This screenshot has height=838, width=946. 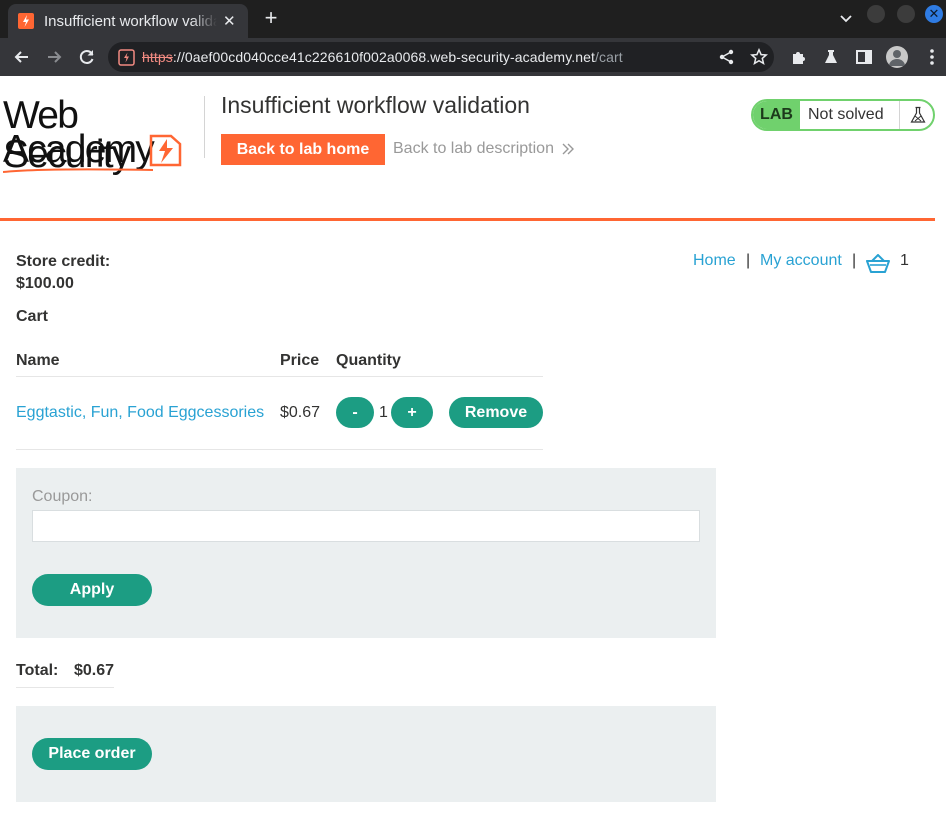 I want to click on total-label: Total:, so click(x=37, y=670).